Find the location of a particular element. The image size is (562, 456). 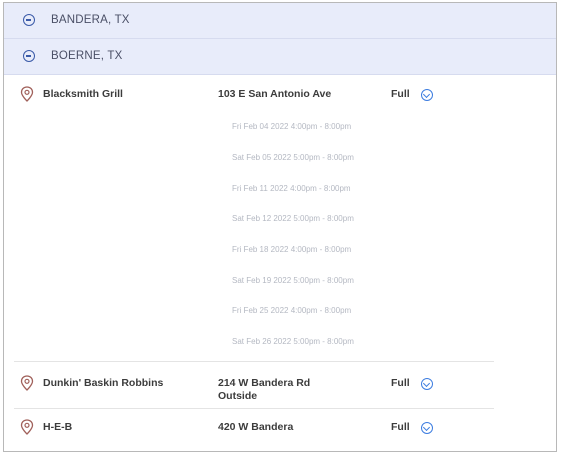

location-address: 103 E San Antonio Ave is located at coordinates (275, 94).